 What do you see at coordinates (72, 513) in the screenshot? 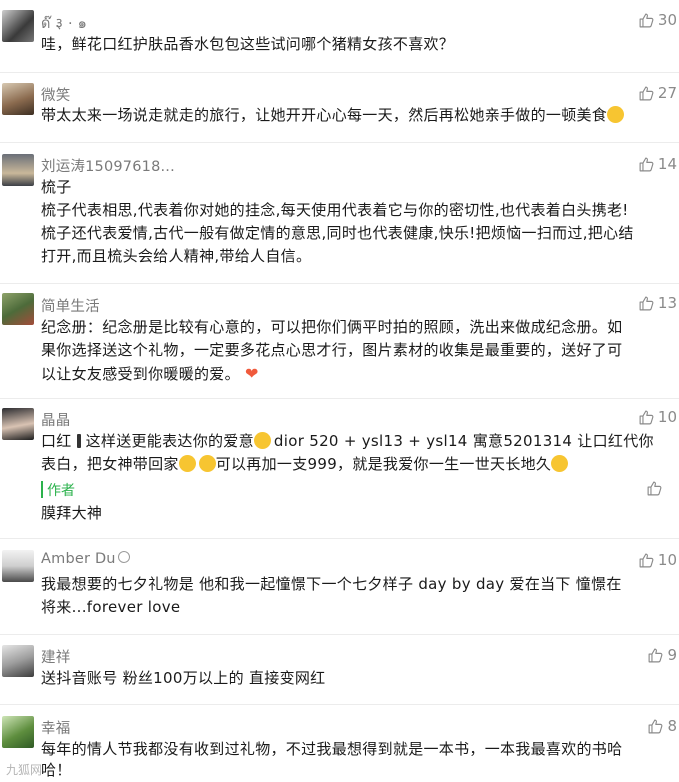
I see `author-reply-text: 膜拜大神` at bounding box center [72, 513].